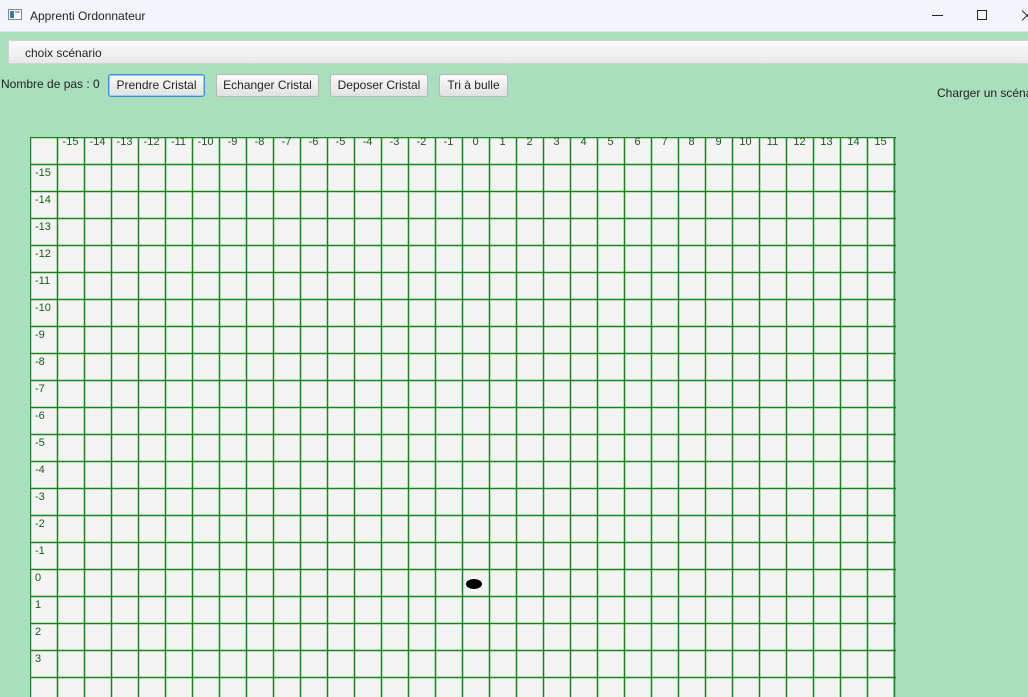 Image resolution: width=1028 pixels, height=697 pixels. What do you see at coordinates (772, 142) in the screenshot?
I see `column-label: 11` at bounding box center [772, 142].